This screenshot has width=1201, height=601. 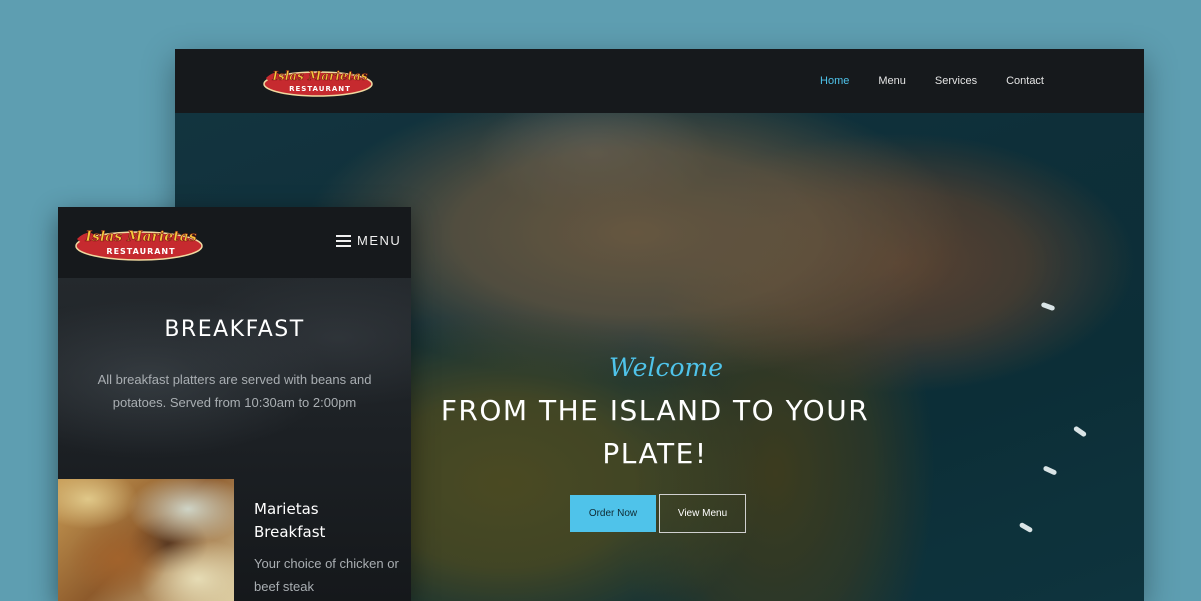 I want to click on desktop-nav-links: Home Menu Services Contact, so click(x=932, y=81).